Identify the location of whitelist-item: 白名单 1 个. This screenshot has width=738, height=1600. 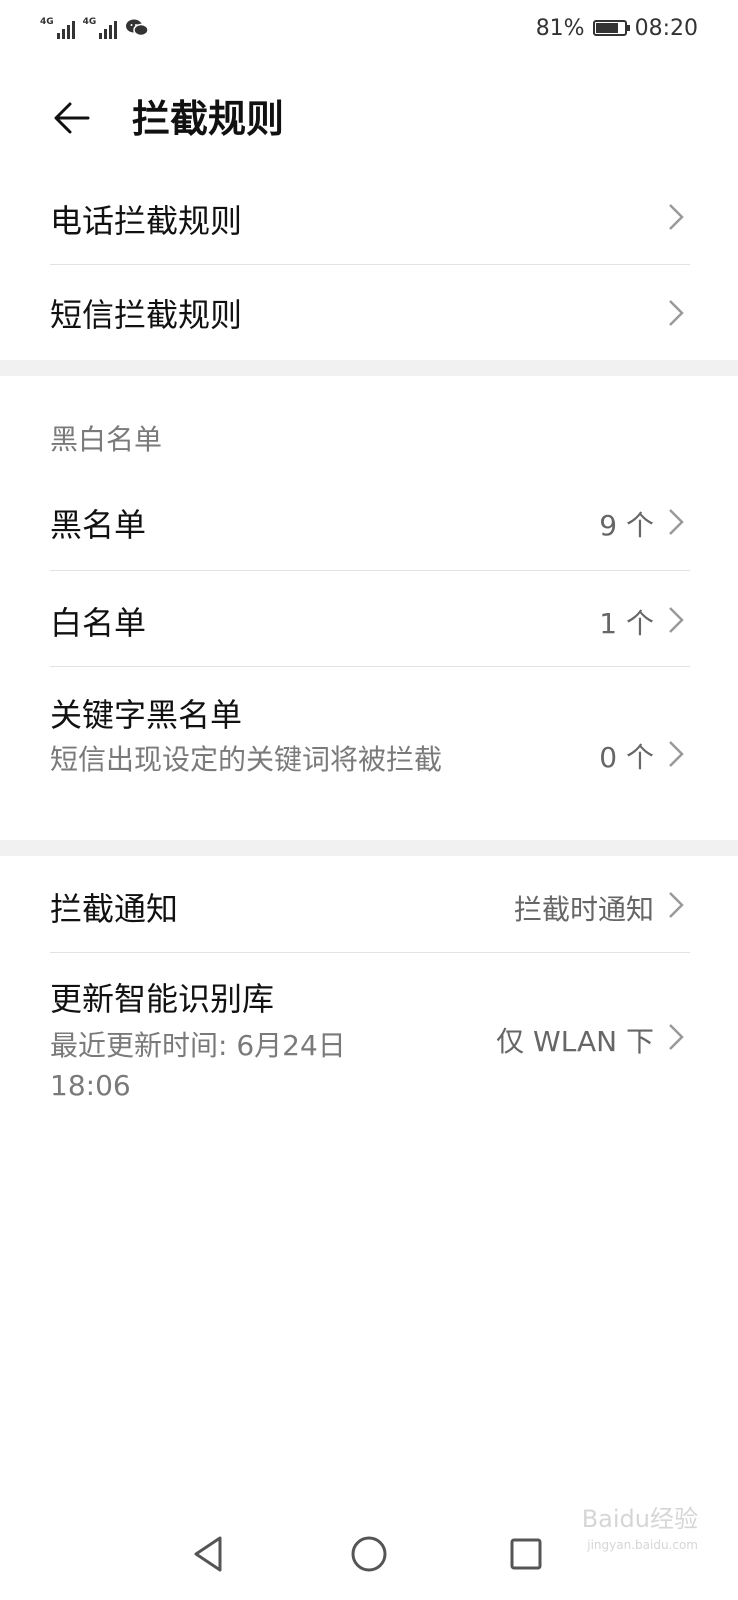
(369, 619).